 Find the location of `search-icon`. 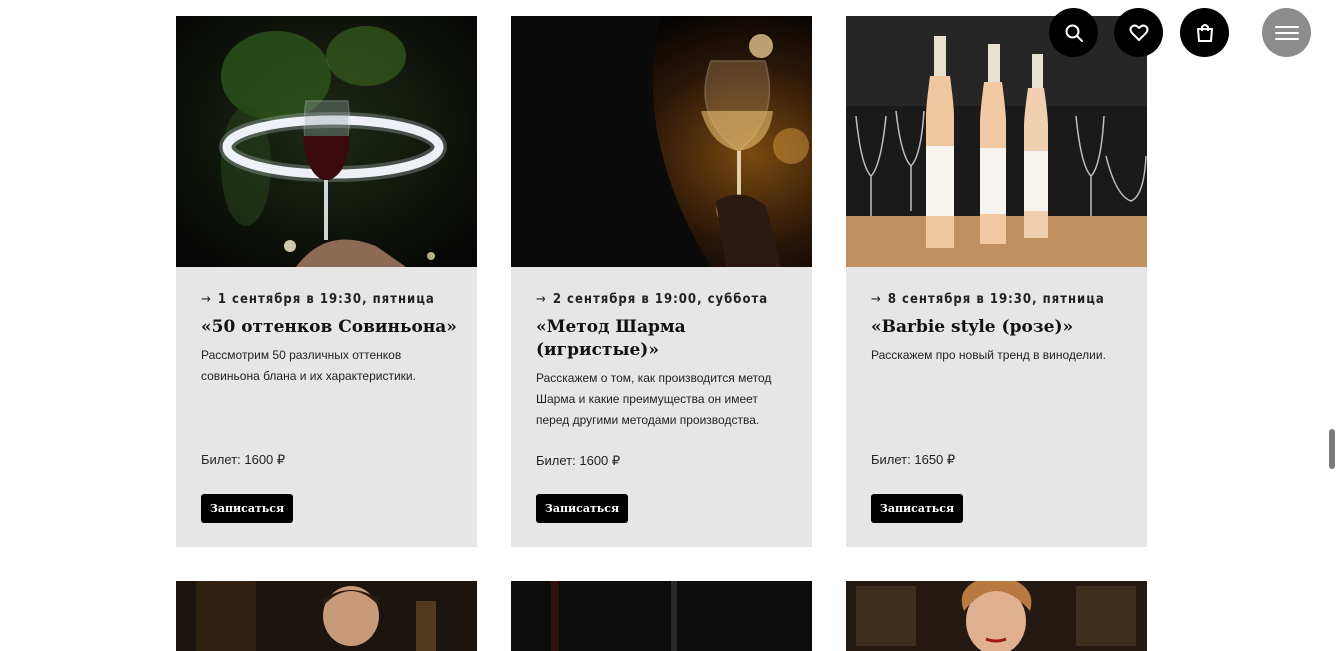

search-icon is located at coordinates (1074, 33).